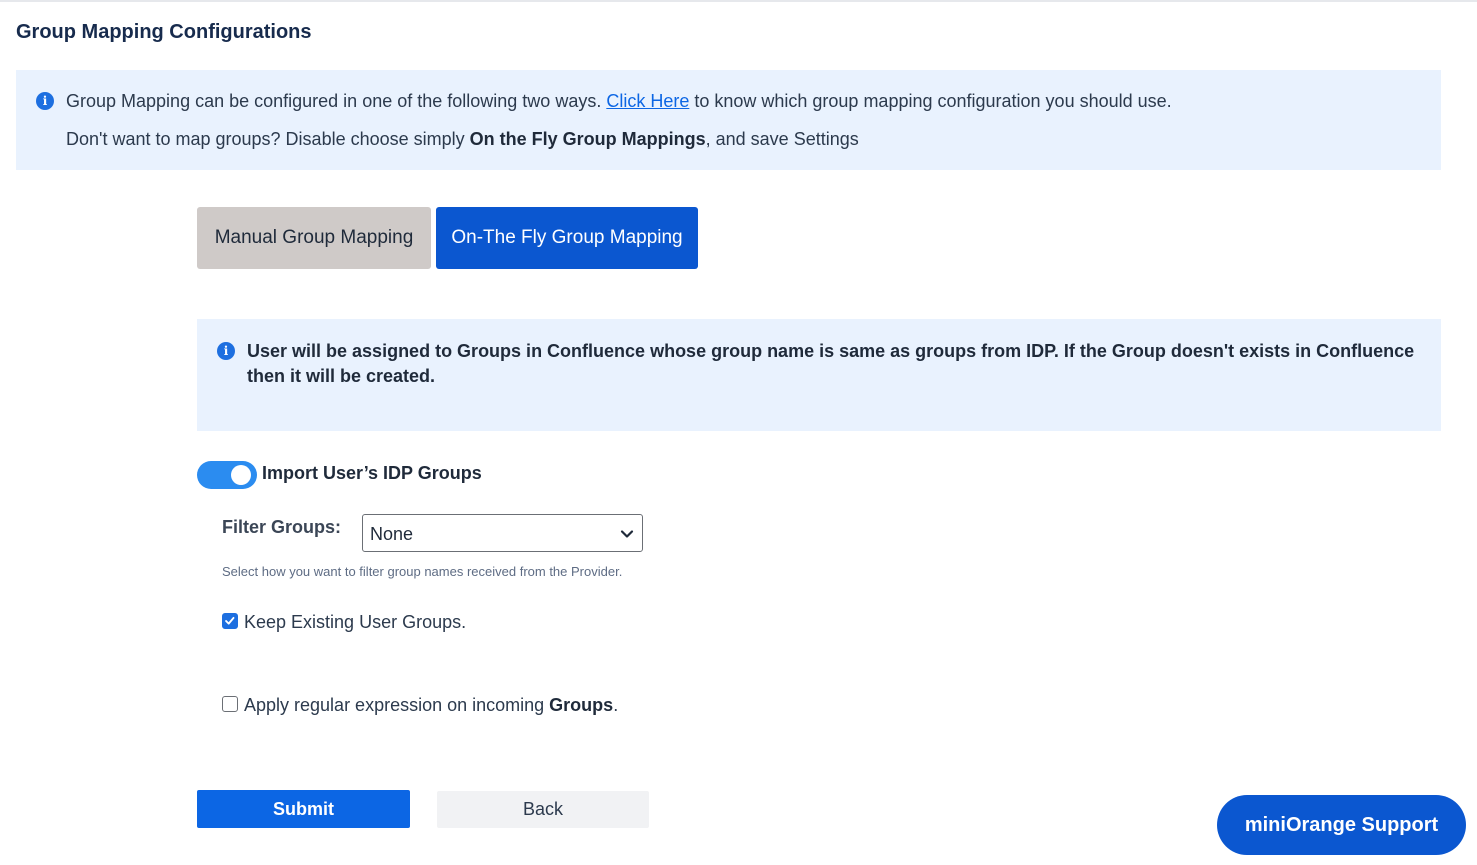 The width and height of the screenshot is (1477, 865). I want to click on banner-line-2-suffix: , and save Settings, so click(782, 139).